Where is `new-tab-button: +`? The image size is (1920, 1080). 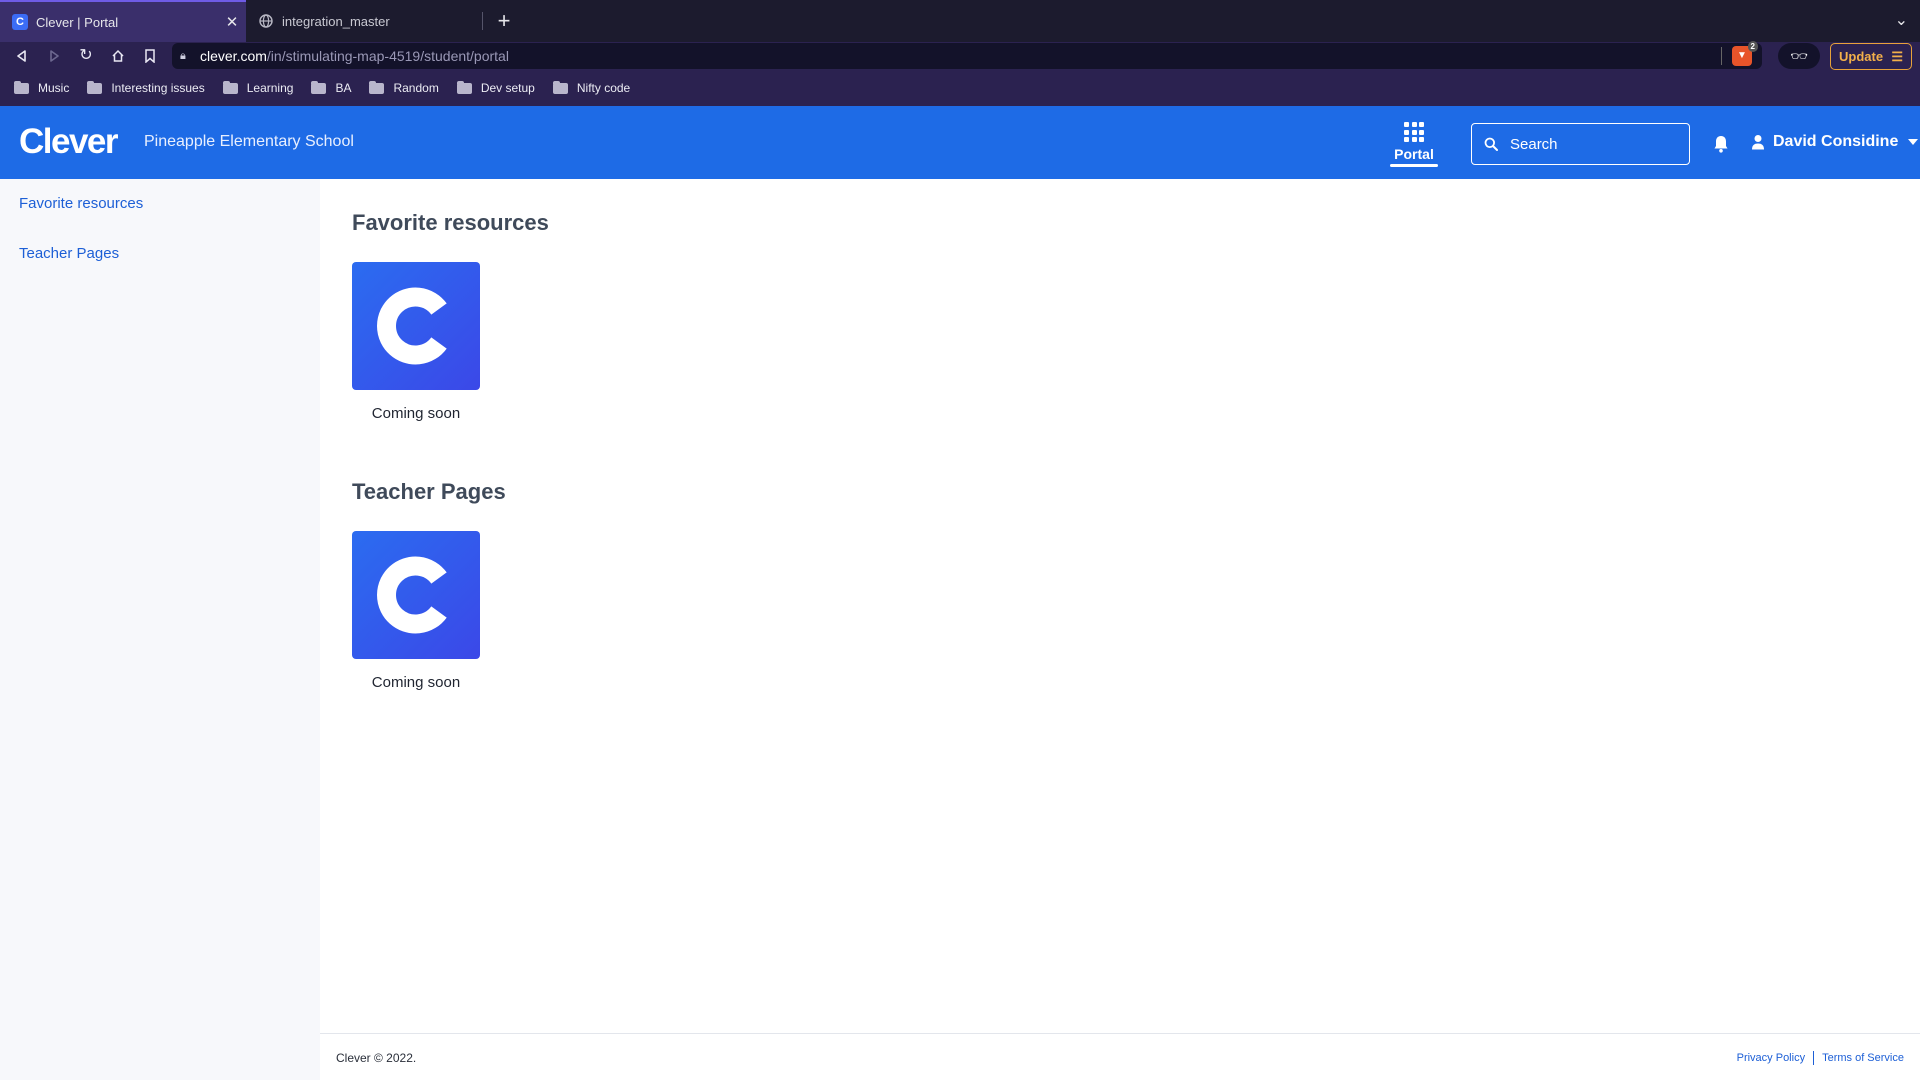
new-tab-button: + is located at coordinates (504, 21).